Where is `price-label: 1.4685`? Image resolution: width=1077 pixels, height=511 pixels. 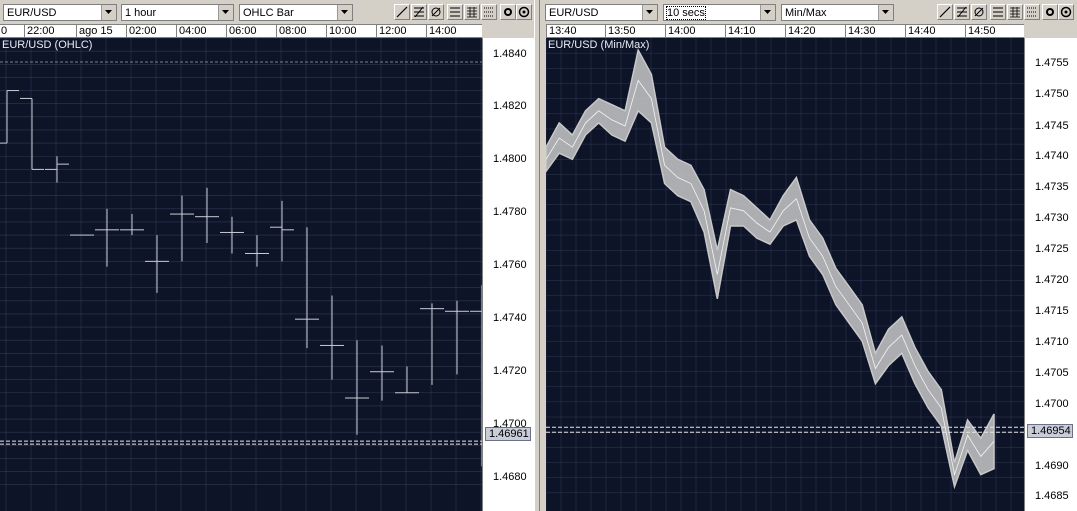
price-label: 1.4685 is located at coordinates (1052, 496).